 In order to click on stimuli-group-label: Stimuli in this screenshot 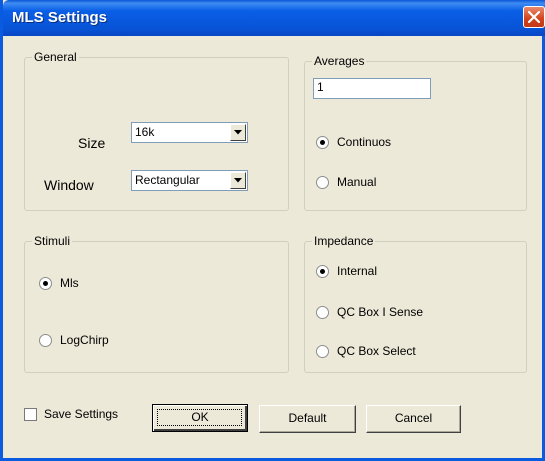, I will do `click(52, 241)`.